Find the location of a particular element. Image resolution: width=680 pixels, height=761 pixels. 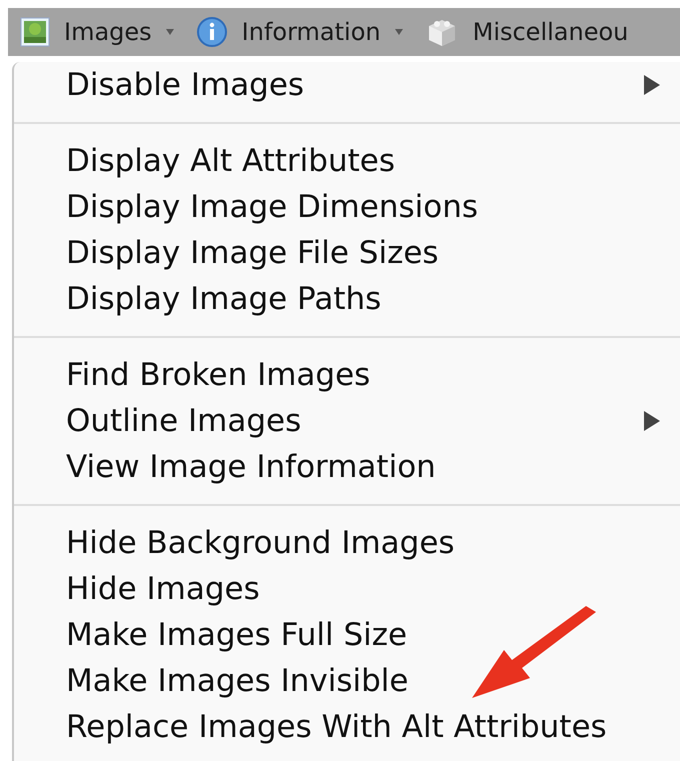

menu-item: Disable Images is located at coordinates (347, 85).